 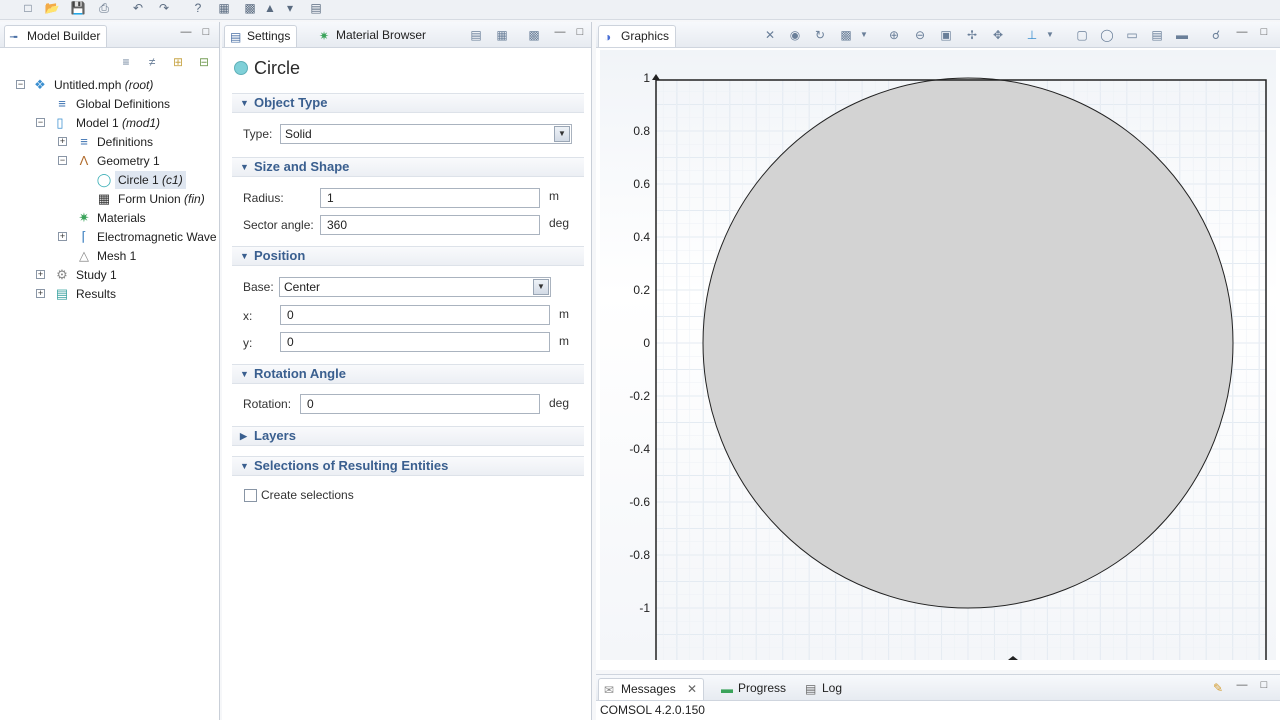 I want to click on section-rotation-angle: ▼ Rotation Angle, so click(x=408, y=374).